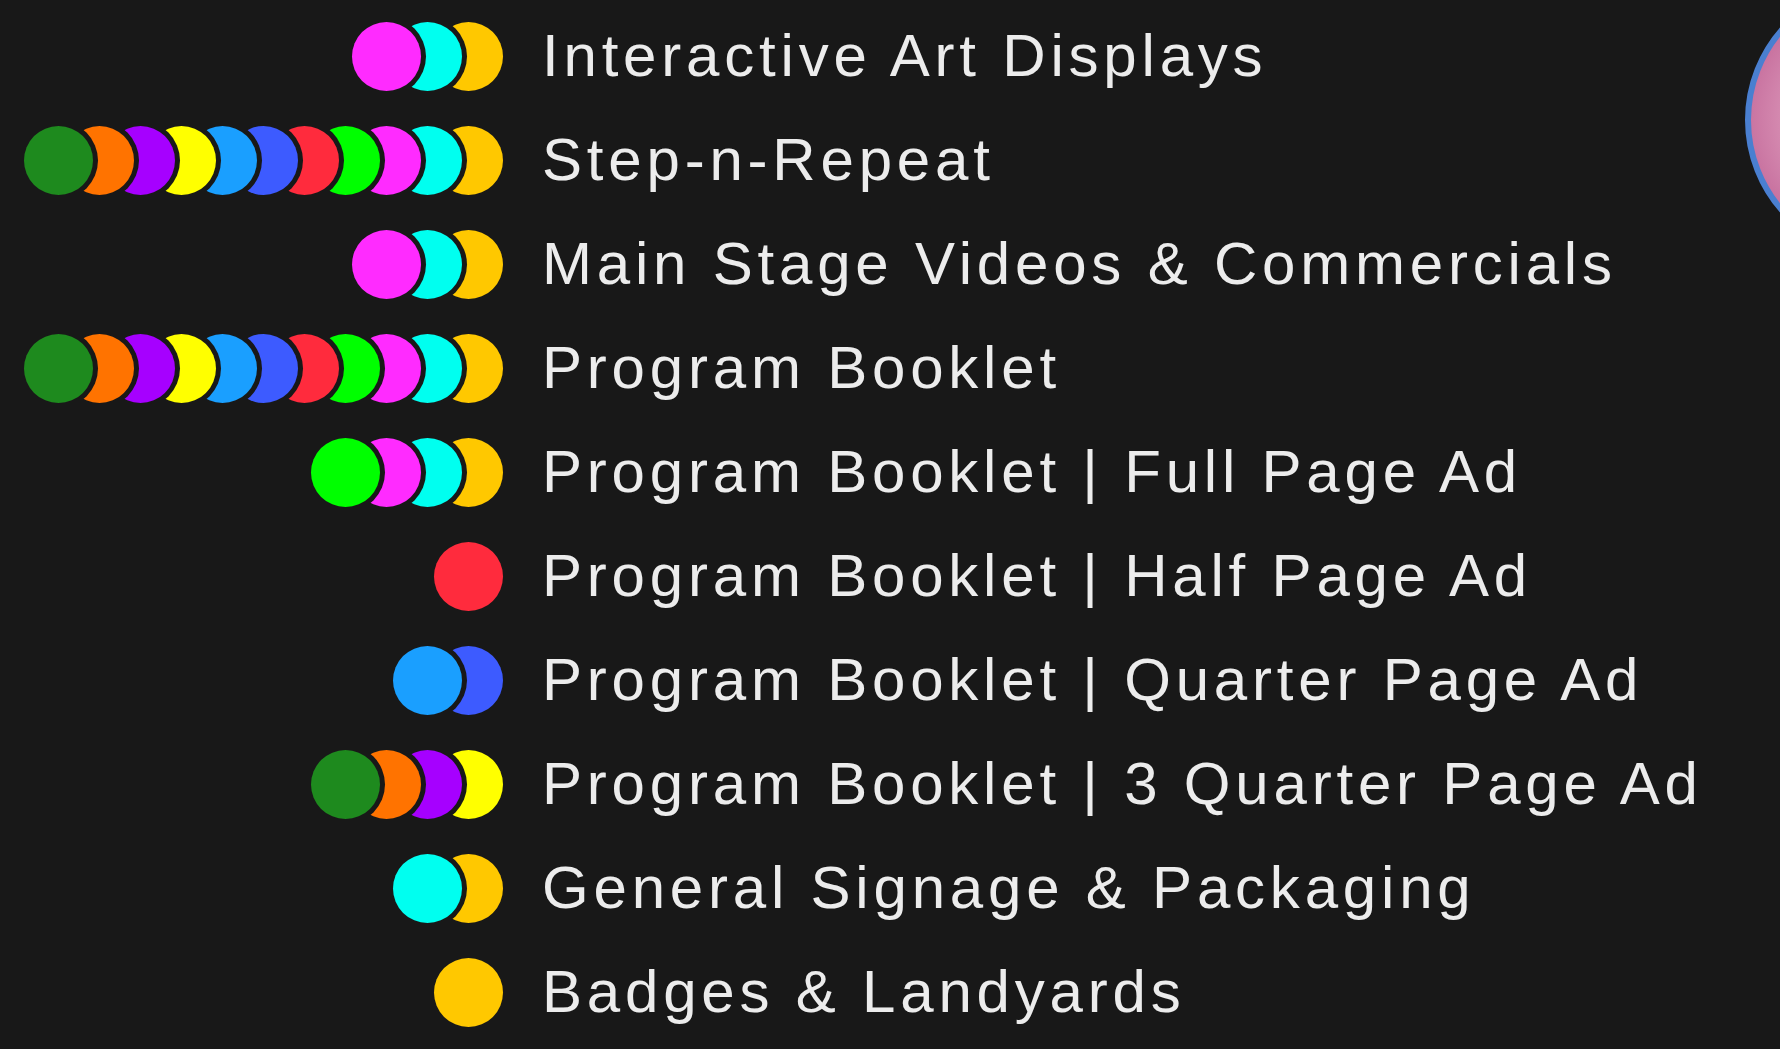 The width and height of the screenshot is (1780, 1049). What do you see at coordinates (1032, 472) in the screenshot?
I see `category-label: Program Booklet | Full Page Ad` at bounding box center [1032, 472].